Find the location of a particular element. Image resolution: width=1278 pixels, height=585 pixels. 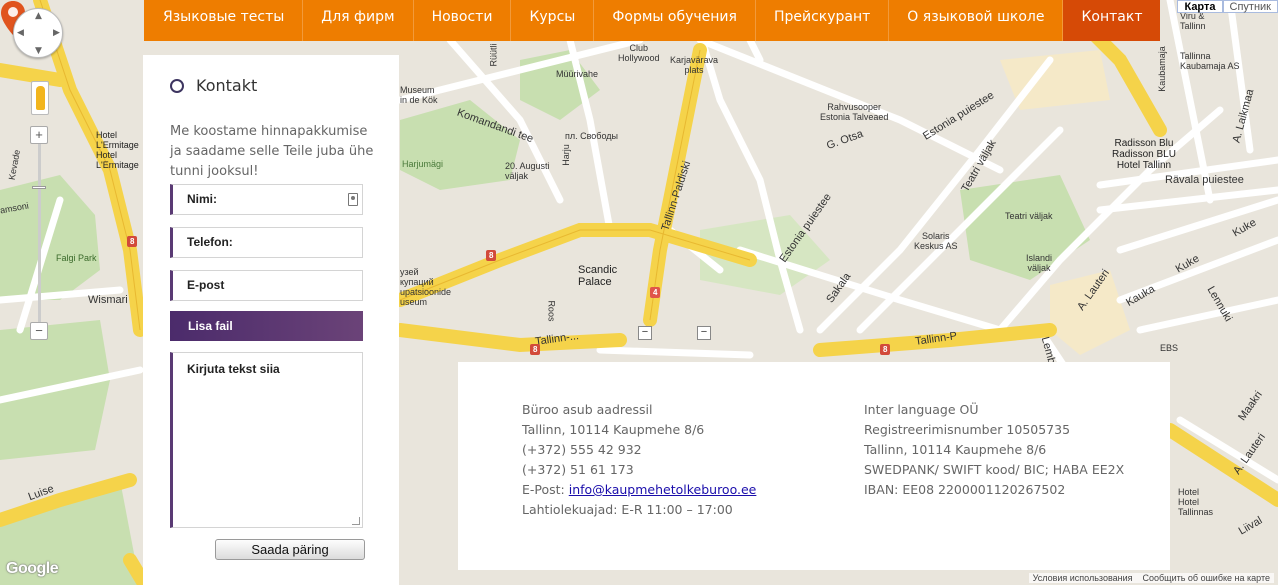

map-type-map: Карта is located at coordinates (1200, 6).